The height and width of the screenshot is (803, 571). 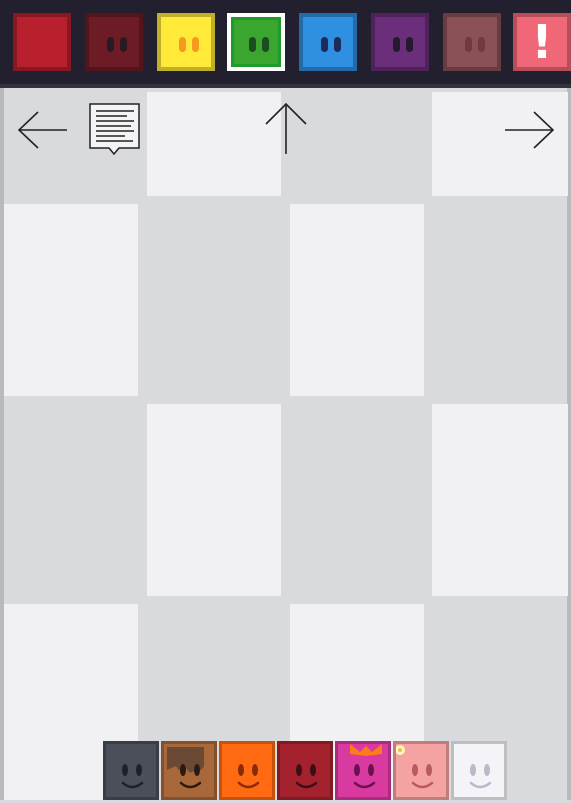 What do you see at coordinates (42, 42) in the screenshot?
I see `palette-swatch-red` at bounding box center [42, 42].